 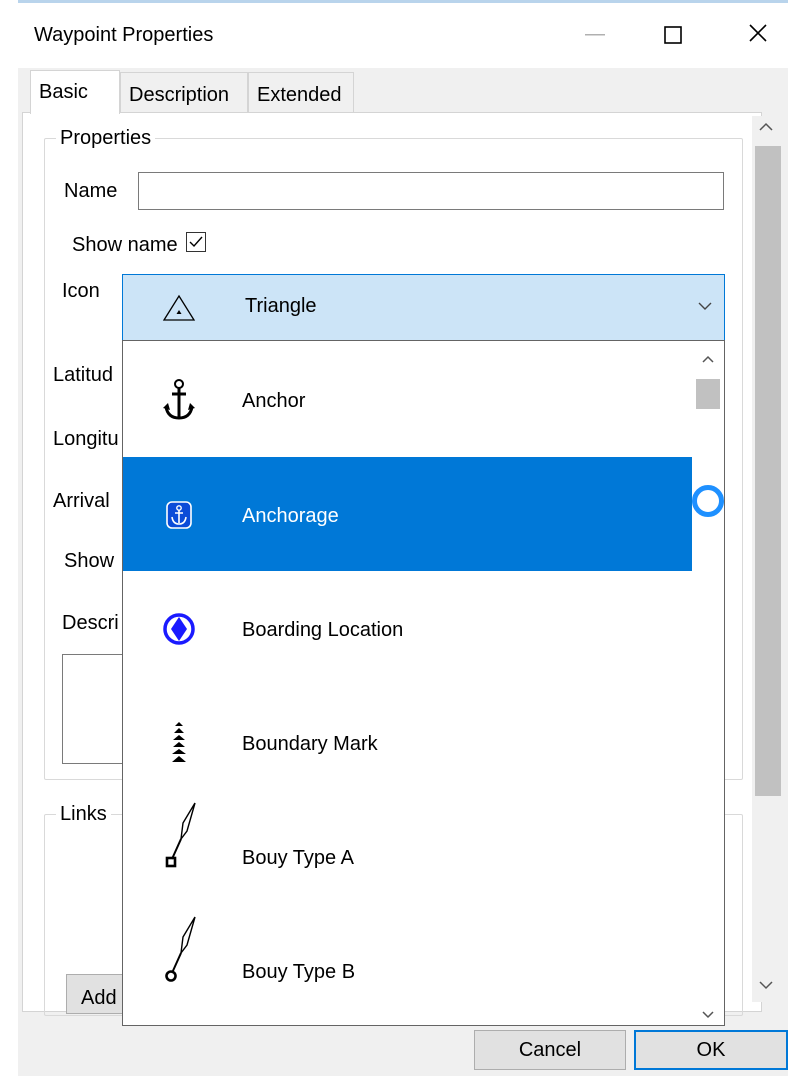 What do you see at coordinates (766, 129) in the screenshot?
I see `scroll-up-icon` at bounding box center [766, 129].